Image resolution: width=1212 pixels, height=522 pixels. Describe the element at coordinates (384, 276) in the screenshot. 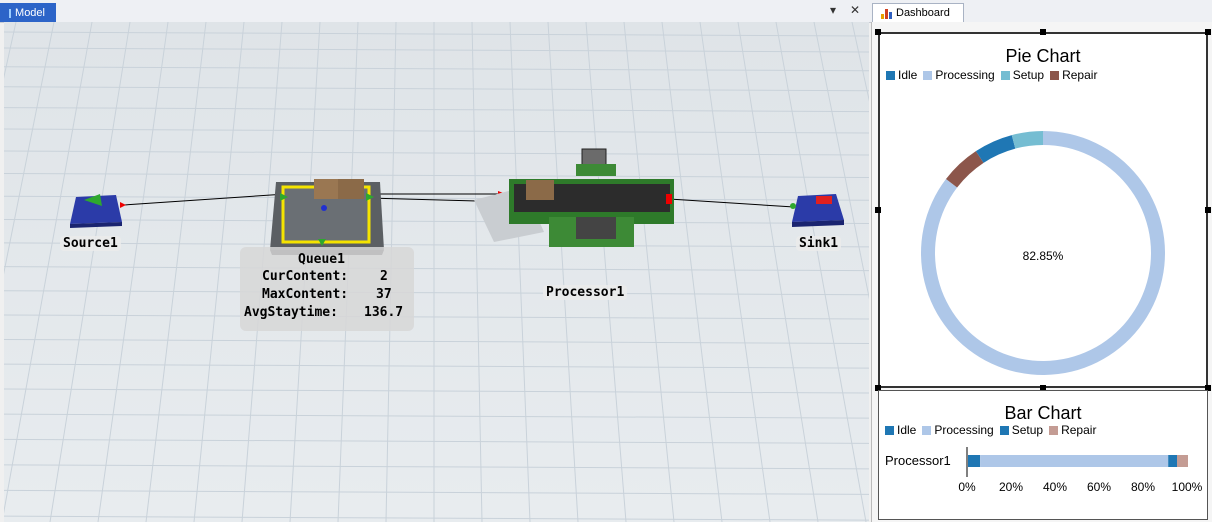

I see `cur-content-value: 2` at that location.